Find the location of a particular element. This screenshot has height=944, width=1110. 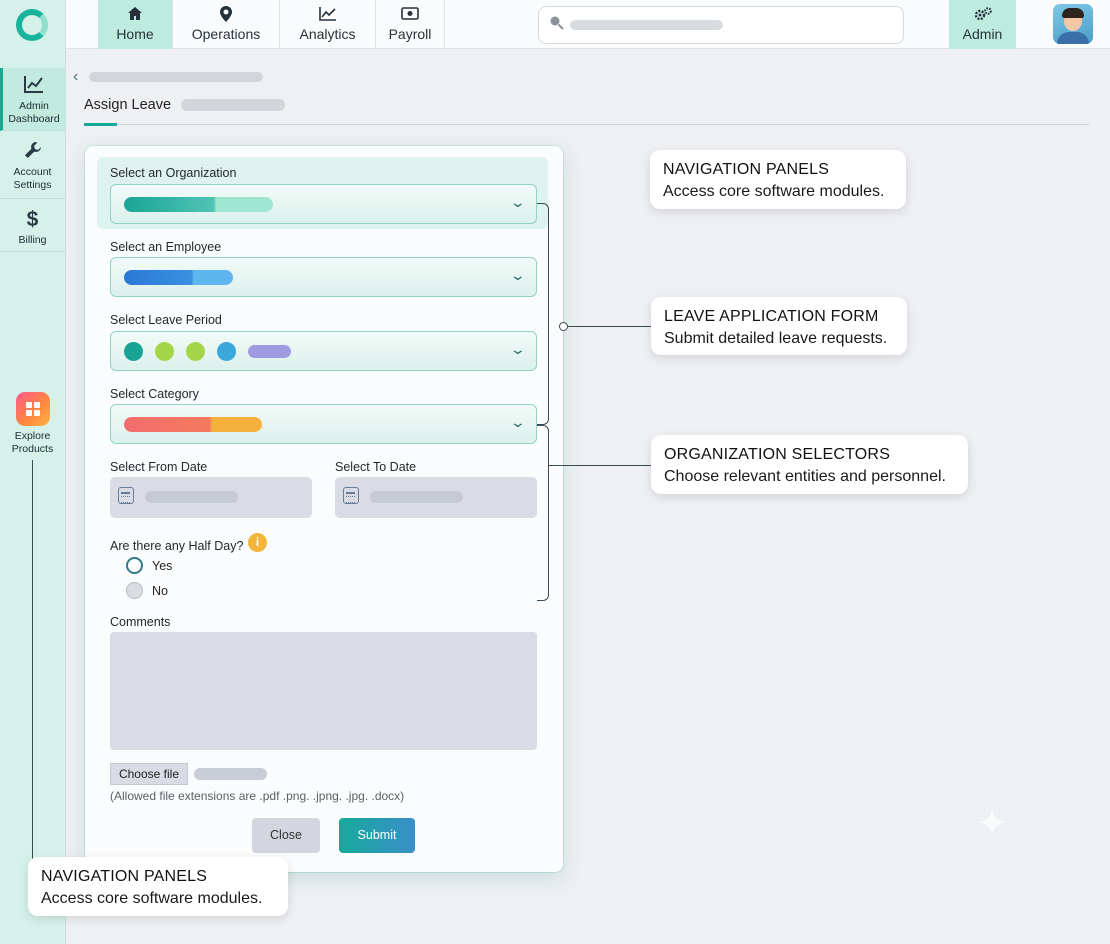

sidebar-item-explore-products: Explore Products is located at coordinates (32, 422).